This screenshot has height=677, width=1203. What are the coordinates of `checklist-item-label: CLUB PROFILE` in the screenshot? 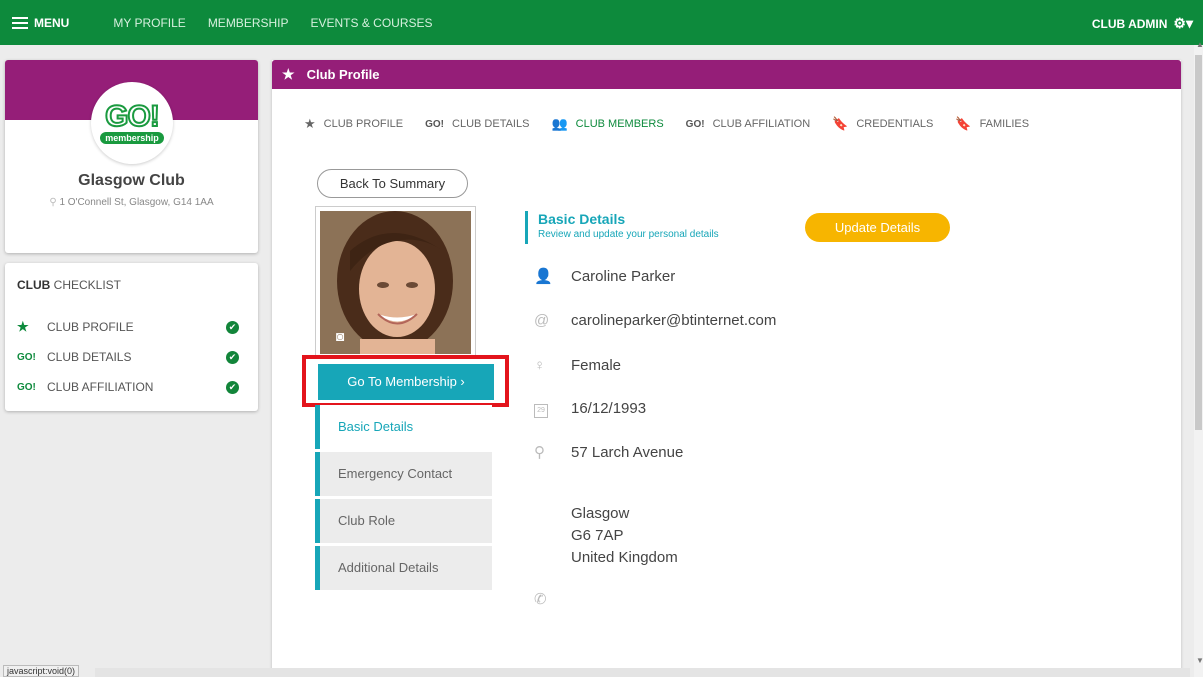 It's located at (90, 327).